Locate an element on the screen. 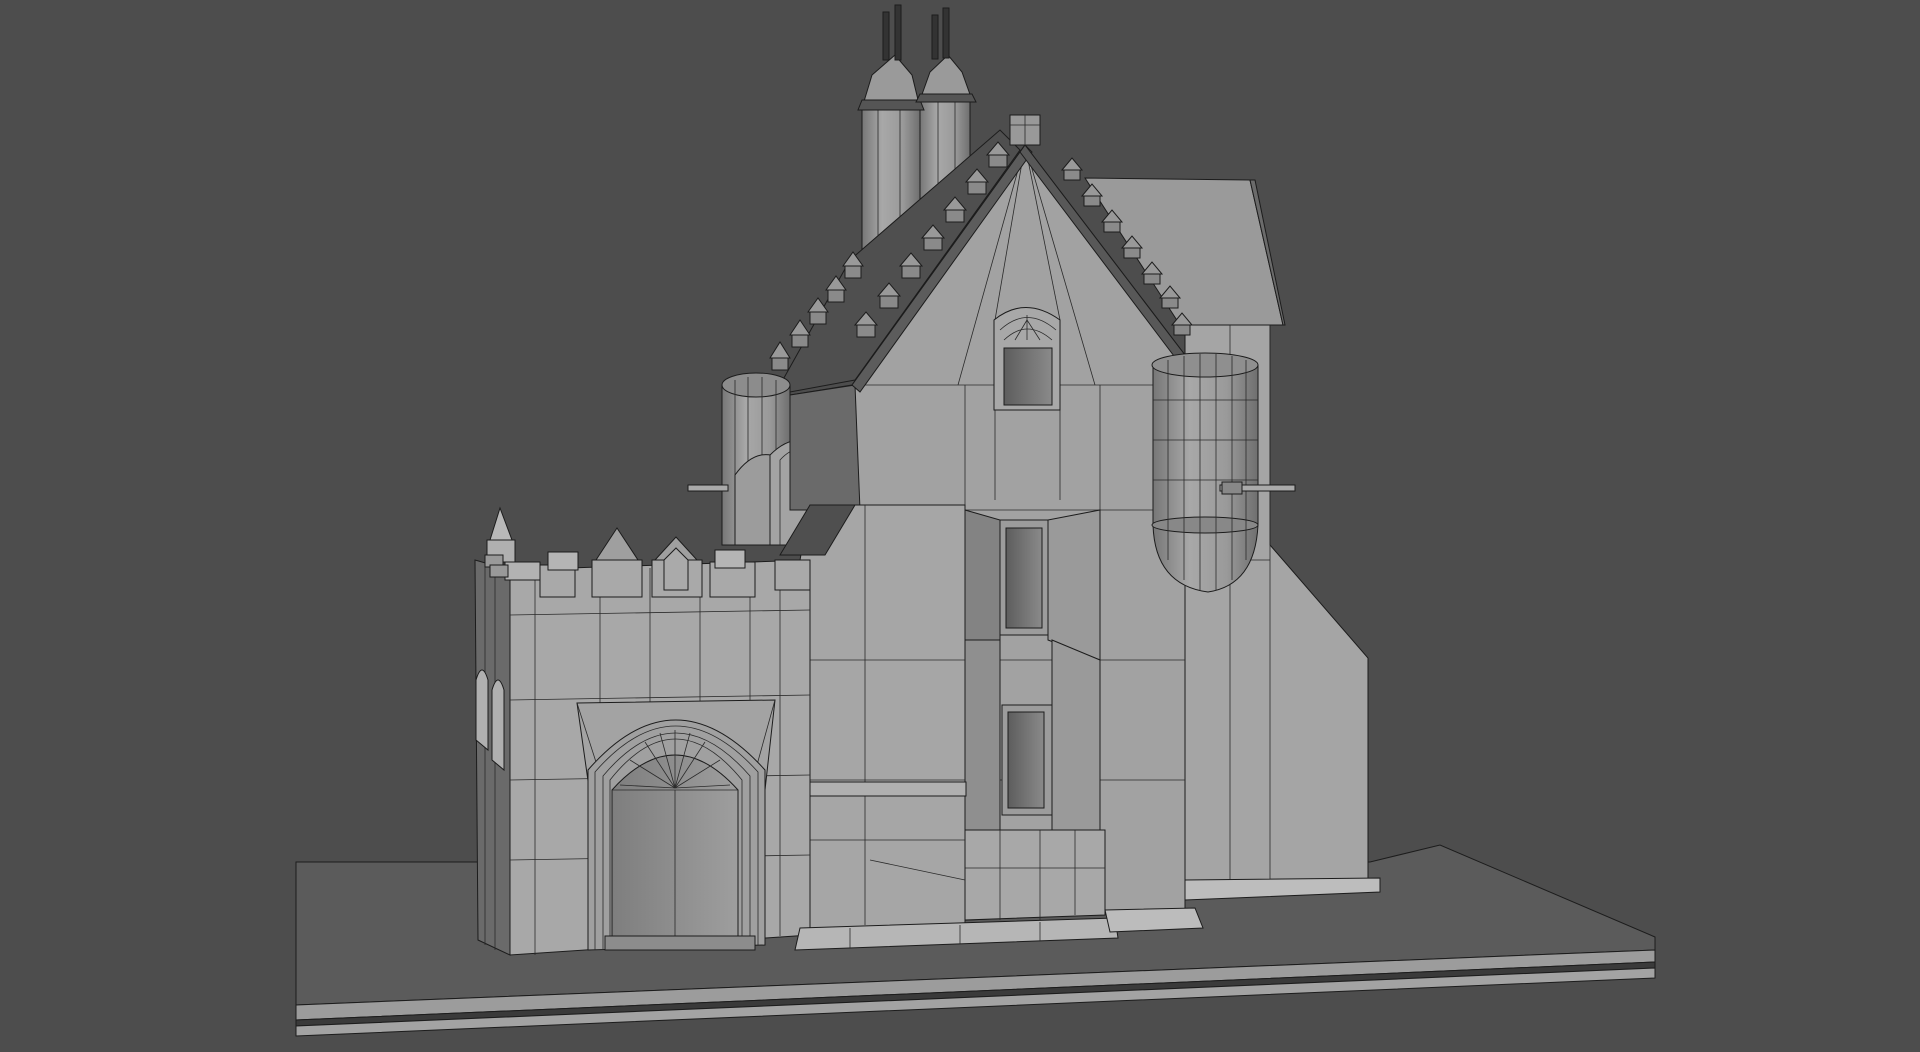 The image size is (1920, 1052). left-wing is located at coordinates (642, 731).